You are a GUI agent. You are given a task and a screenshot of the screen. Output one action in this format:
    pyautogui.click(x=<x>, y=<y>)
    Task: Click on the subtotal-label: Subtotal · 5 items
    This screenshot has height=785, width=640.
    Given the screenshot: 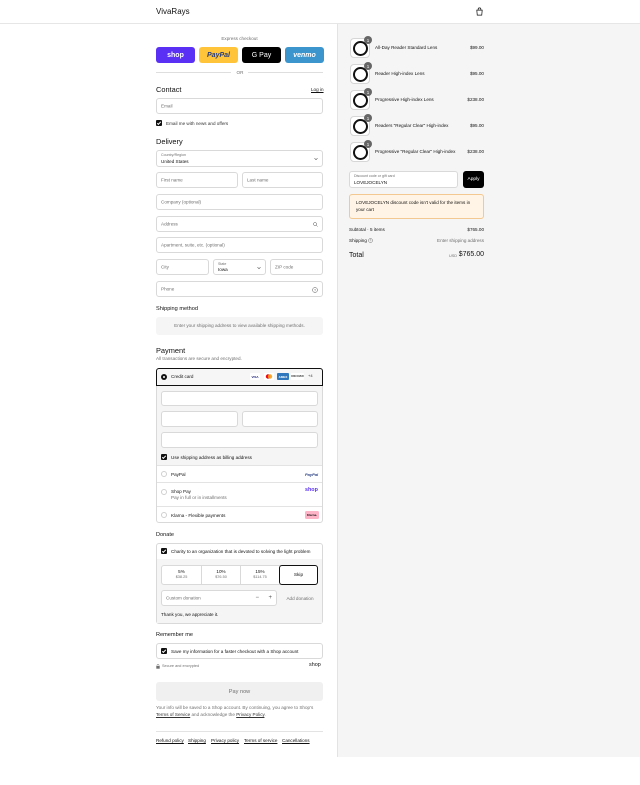 What is the action you would take?
    pyautogui.click(x=367, y=229)
    